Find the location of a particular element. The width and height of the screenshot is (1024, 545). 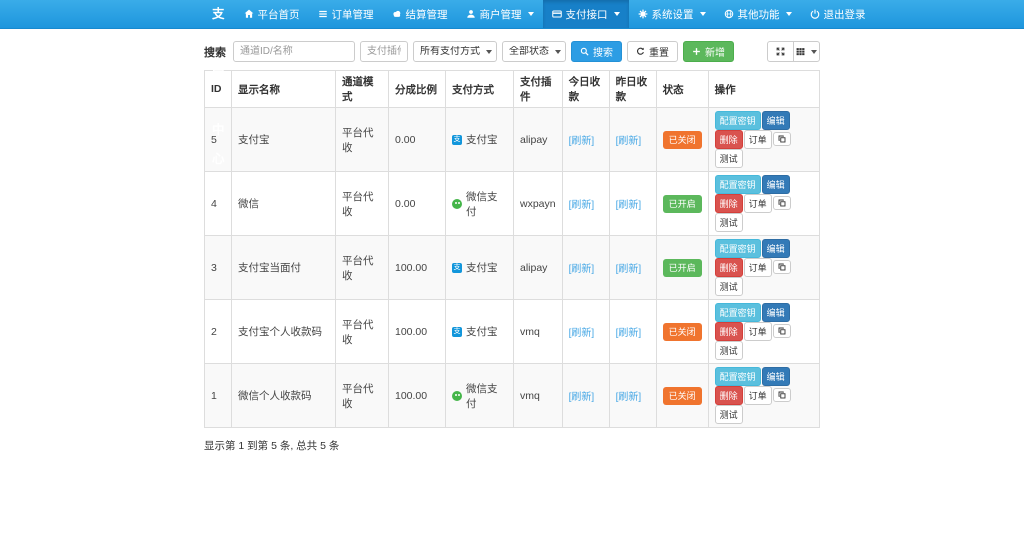

nav-item-other-functions: 其他功能 is located at coordinates (758, 14).